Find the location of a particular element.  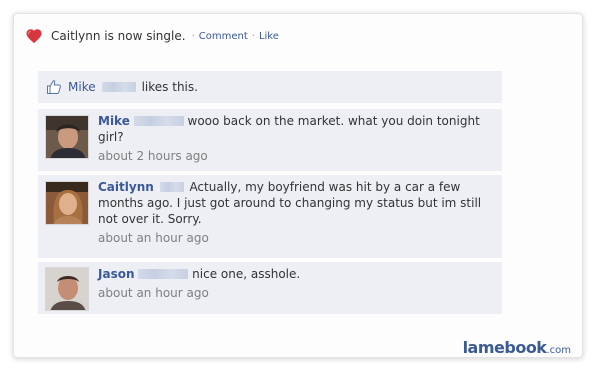

liker-name: Mike is located at coordinates (82, 87).